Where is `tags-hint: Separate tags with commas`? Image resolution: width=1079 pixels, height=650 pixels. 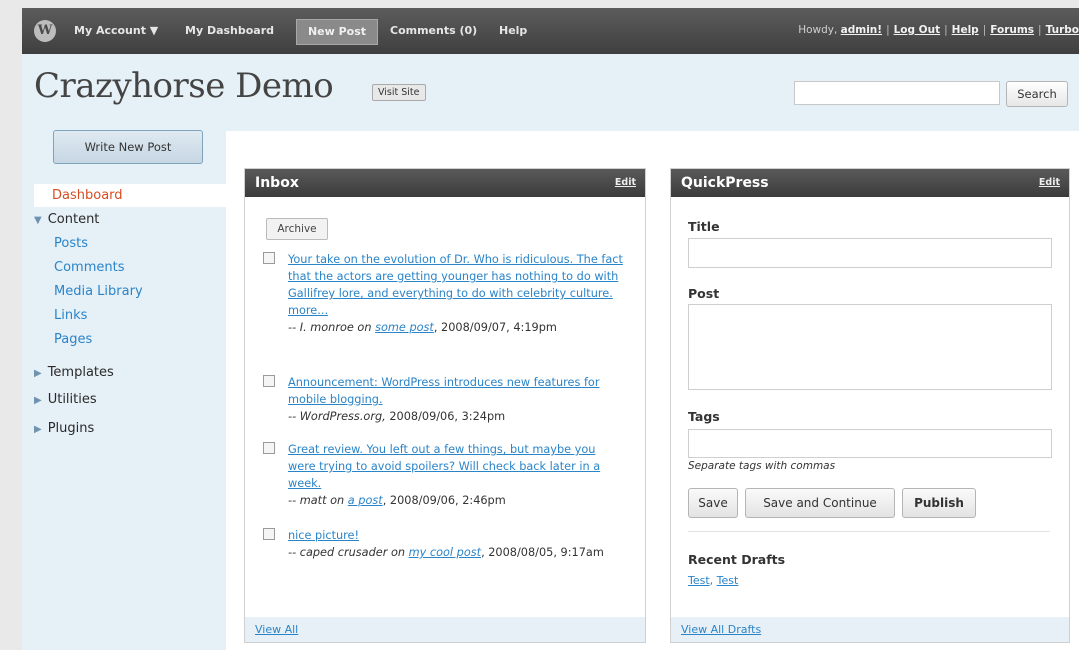 tags-hint: Separate tags with commas is located at coordinates (762, 466).